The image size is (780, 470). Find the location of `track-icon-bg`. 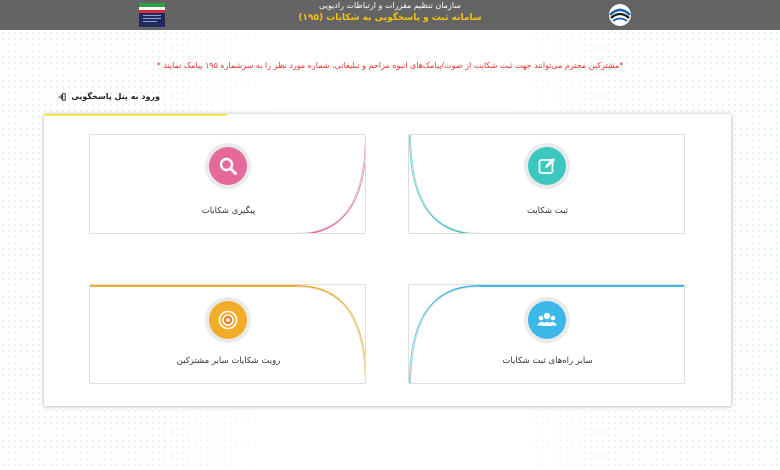

track-icon-bg is located at coordinates (228, 166).